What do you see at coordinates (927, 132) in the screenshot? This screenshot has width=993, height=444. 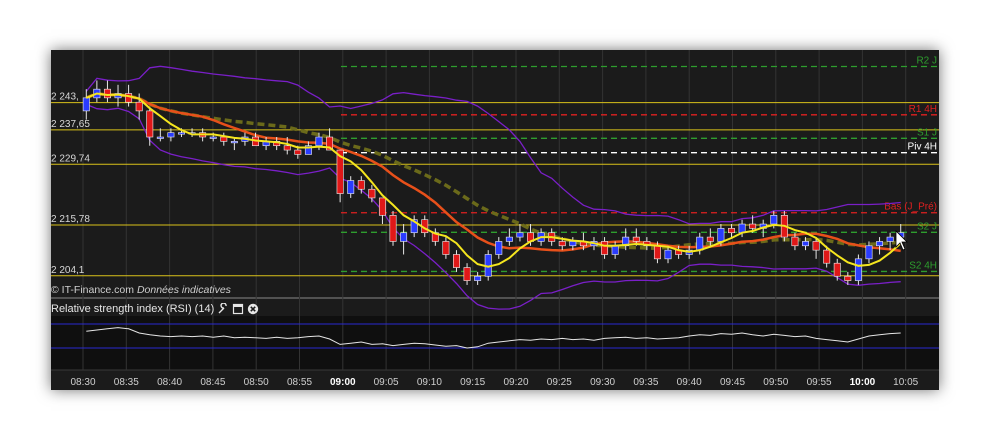 I see `level-label: S1 J` at bounding box center [927, 132].